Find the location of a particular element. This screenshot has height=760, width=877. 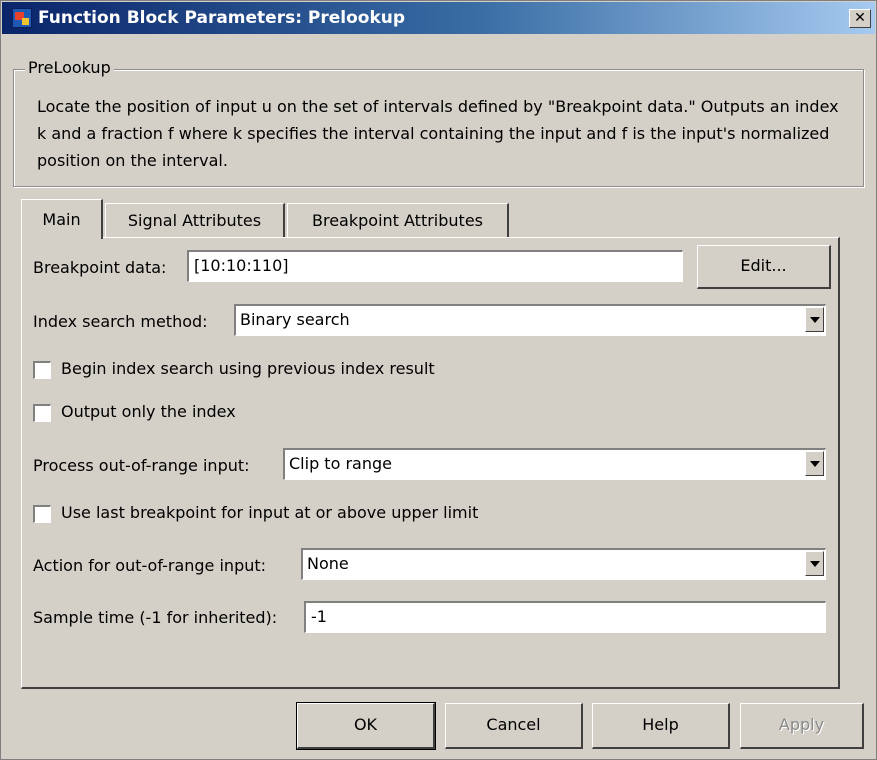

index-search-method-label: Index search method: is located at coordinates (120, 321).